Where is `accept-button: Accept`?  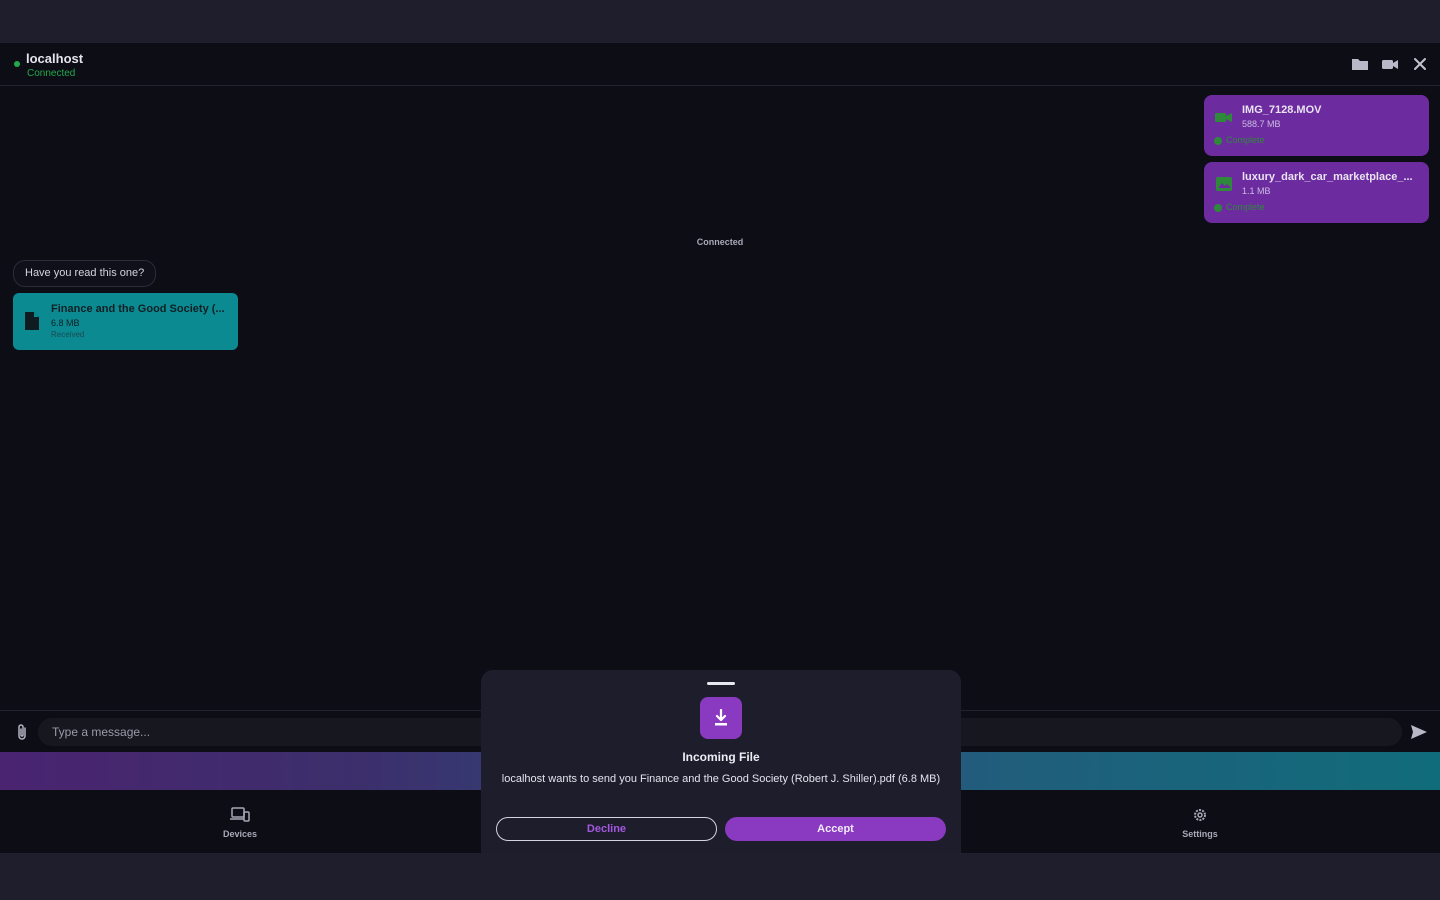 accept-button: Accept is located at coordinates (835, 829).